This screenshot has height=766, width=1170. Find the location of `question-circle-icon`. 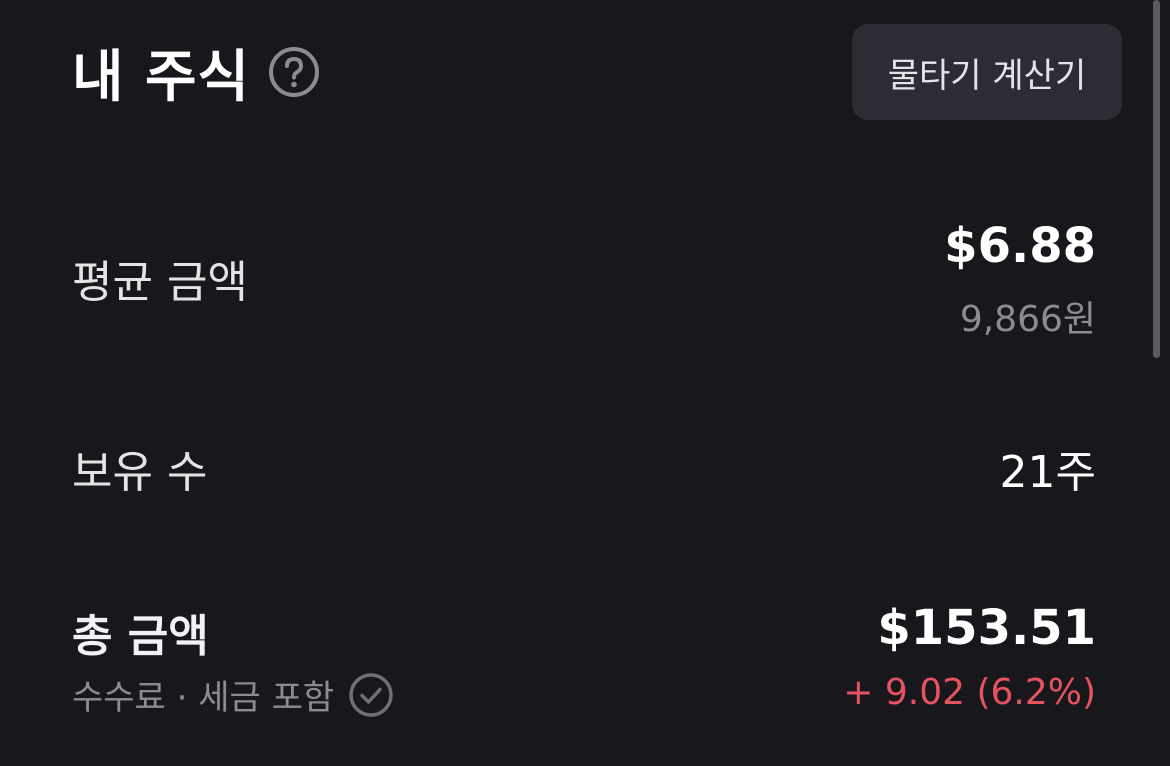

question-circle-icon is located at coordinates (294, 72).